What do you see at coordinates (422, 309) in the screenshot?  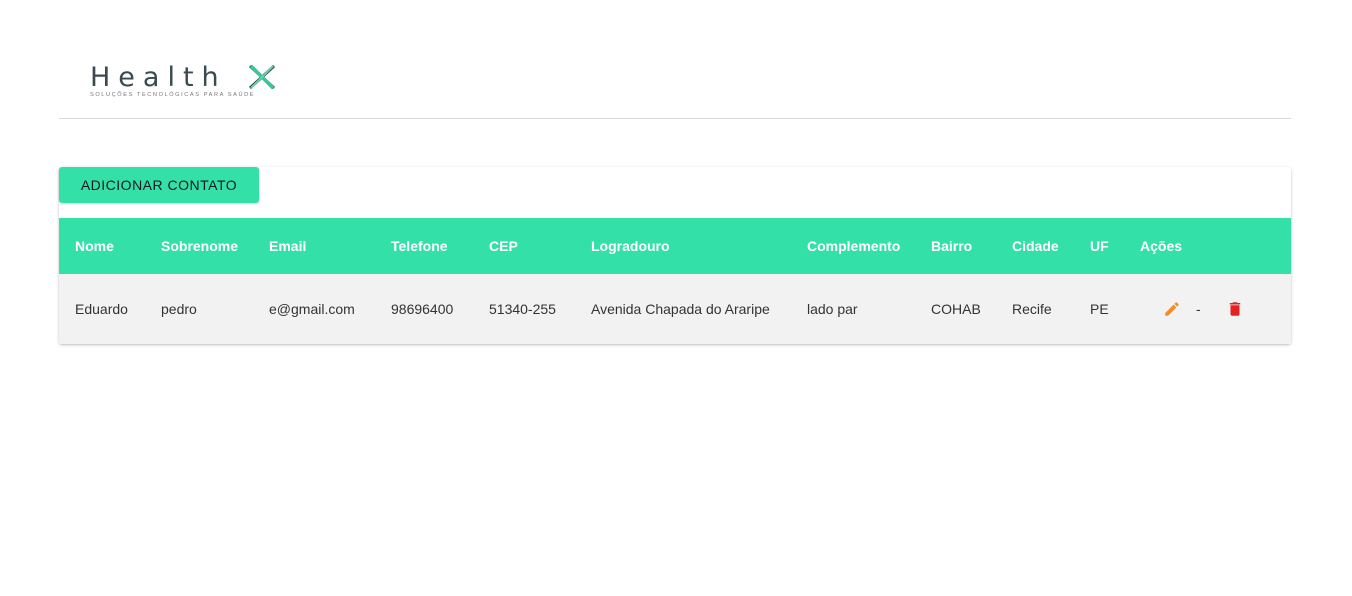 I see `cell-telefone: 98696400` at bounding box center [422, 309].